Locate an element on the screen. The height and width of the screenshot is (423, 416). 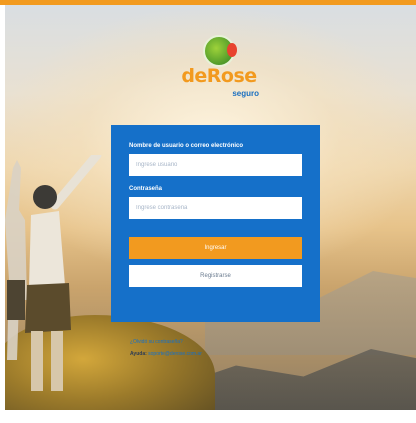
brand-name: deRose is located at coordinates (219, 76).